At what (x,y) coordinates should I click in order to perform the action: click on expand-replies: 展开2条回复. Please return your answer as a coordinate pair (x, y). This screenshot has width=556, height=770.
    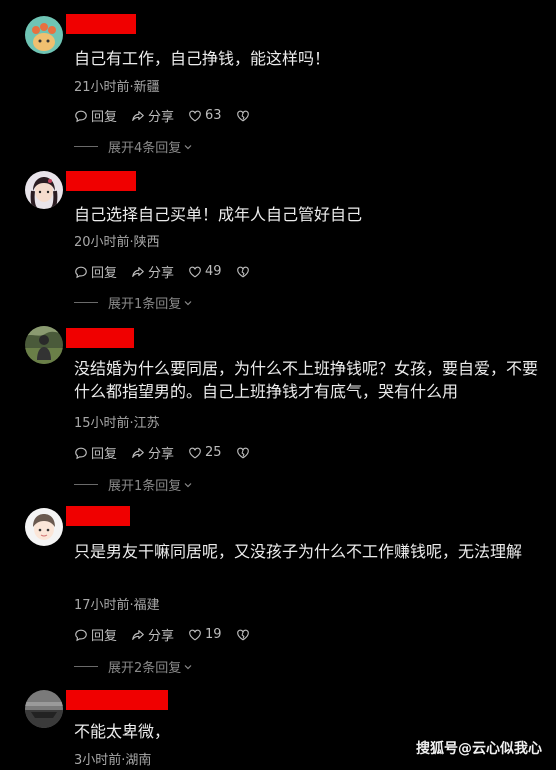
    Looking at the image, I should click on (133, 666).